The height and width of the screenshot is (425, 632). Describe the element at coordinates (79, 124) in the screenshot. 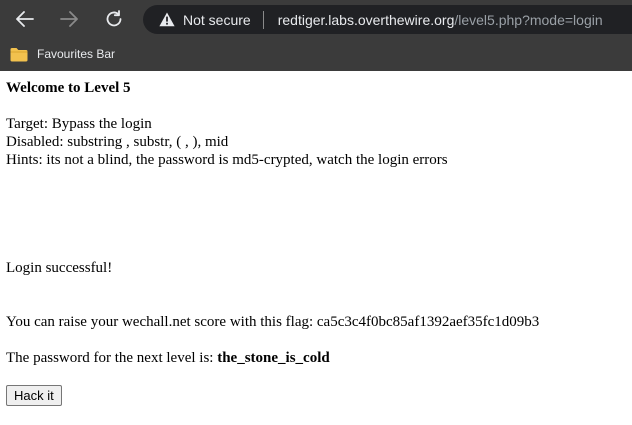

I see `target-text: Target: Bypass the login` at that location.